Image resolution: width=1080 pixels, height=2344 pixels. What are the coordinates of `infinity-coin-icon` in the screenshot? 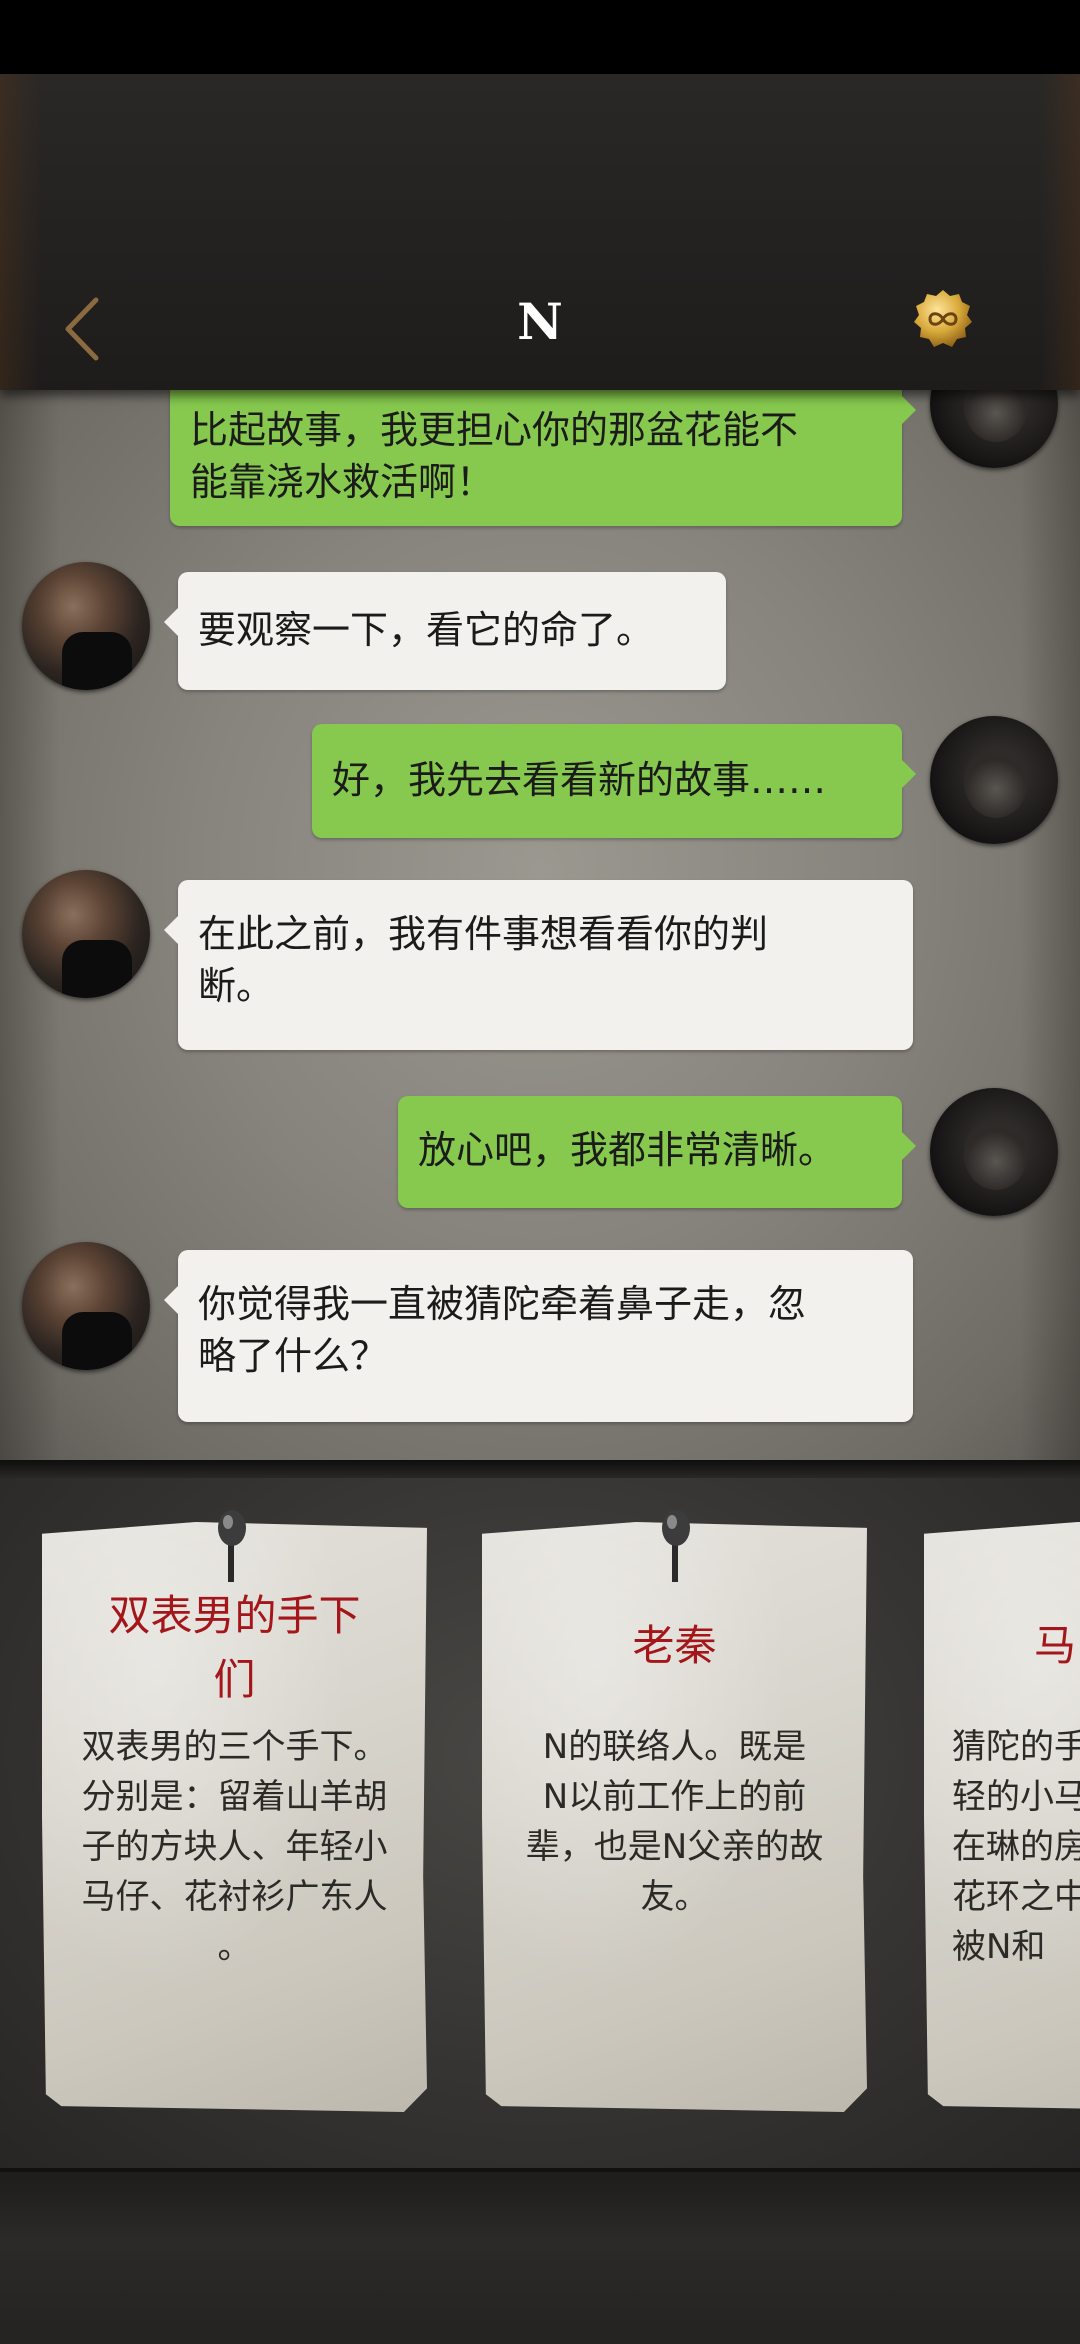 It's located at (943, 318).